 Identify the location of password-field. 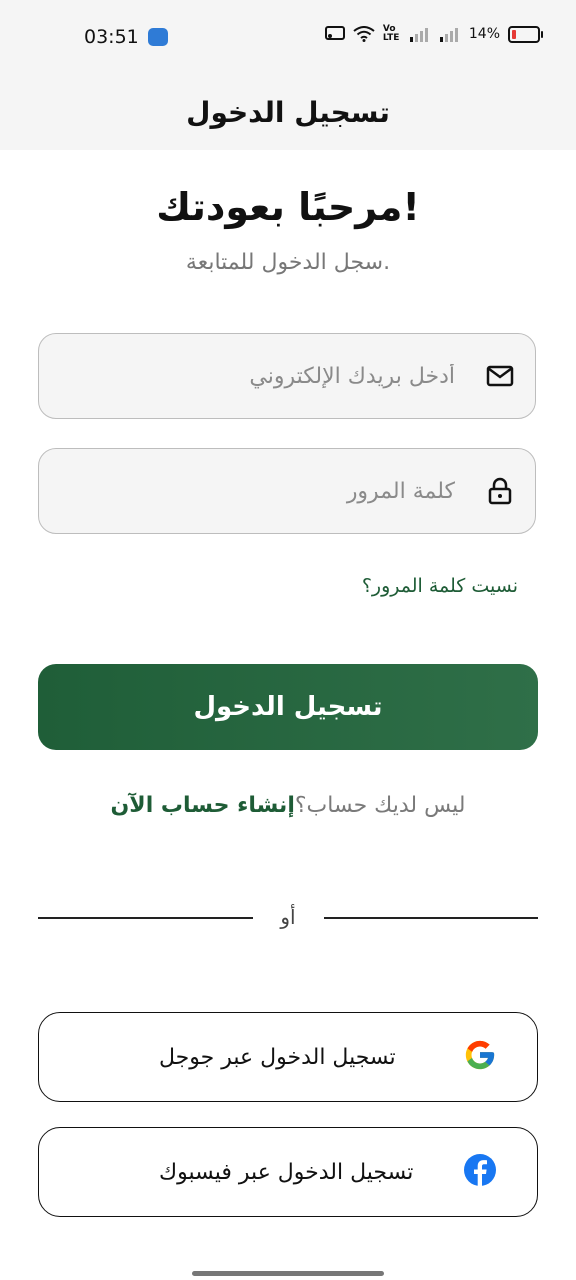
(287, 491).